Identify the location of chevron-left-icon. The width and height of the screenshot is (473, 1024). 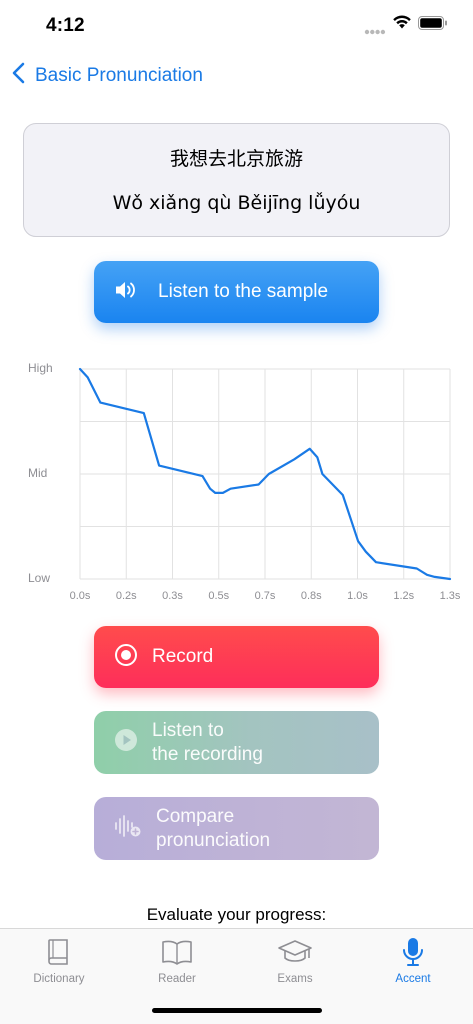
(18, 75).